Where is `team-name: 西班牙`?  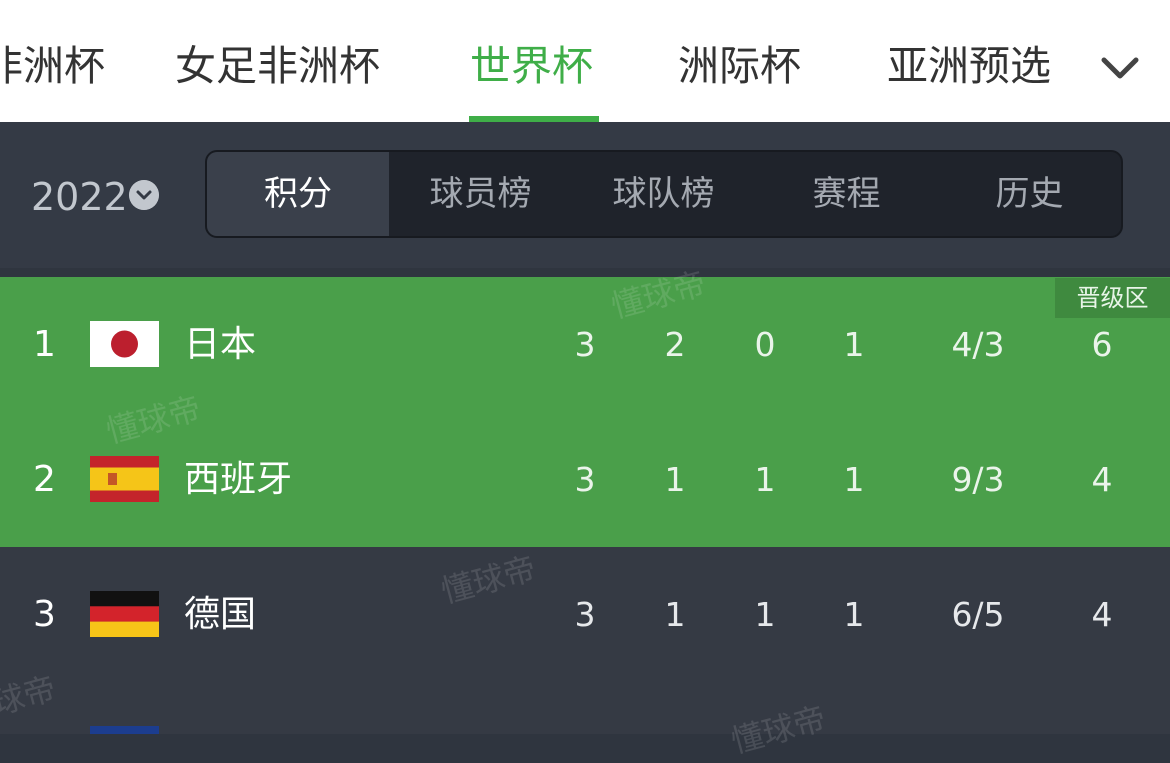
team-name: 西班牙 is located at coordinates (238, 479).